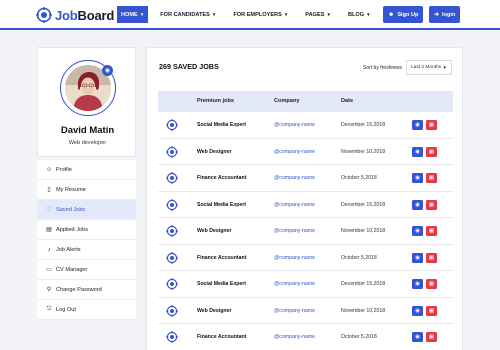 The image size is (500, 350). I want to click on login-icon: ➔, so click(437, 15).